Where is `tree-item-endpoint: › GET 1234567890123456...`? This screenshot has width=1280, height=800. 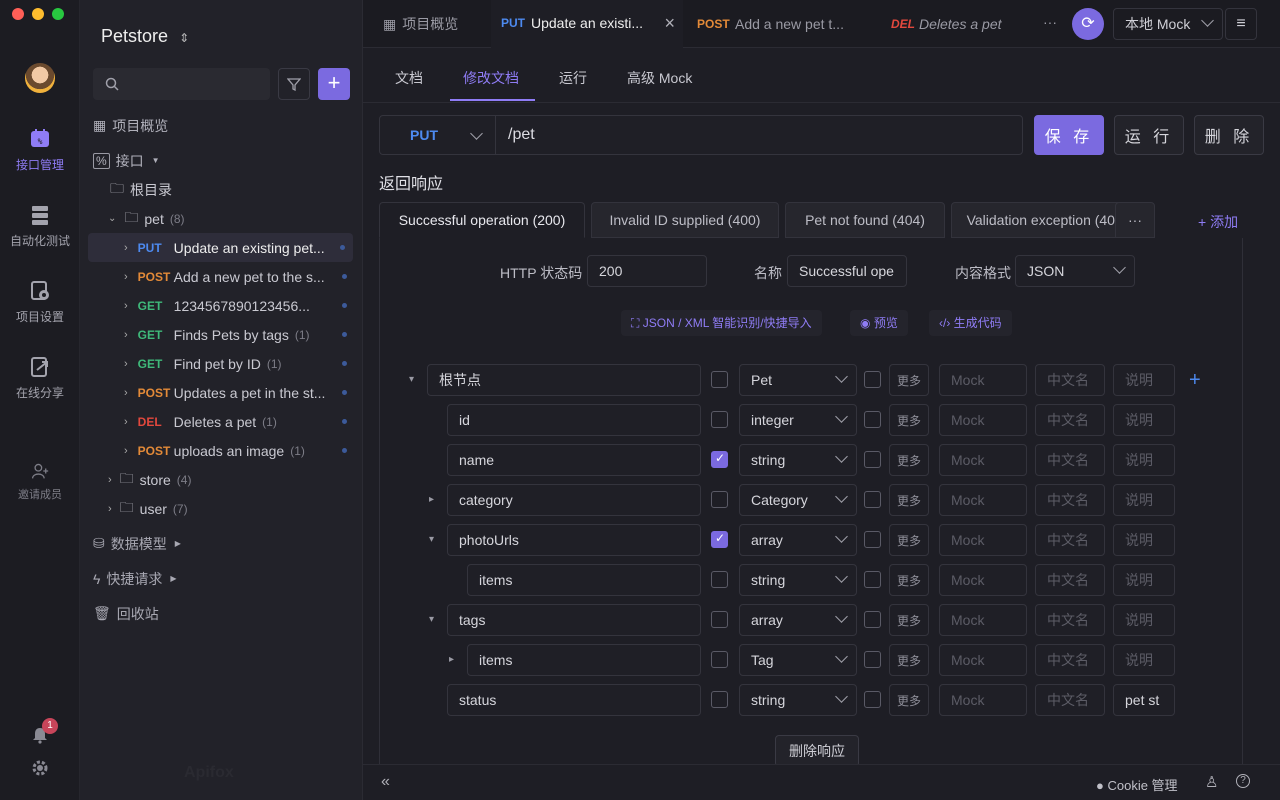 tree-item-endpoint: › GET 1234567890123456... is located at coordinates (217, 305).